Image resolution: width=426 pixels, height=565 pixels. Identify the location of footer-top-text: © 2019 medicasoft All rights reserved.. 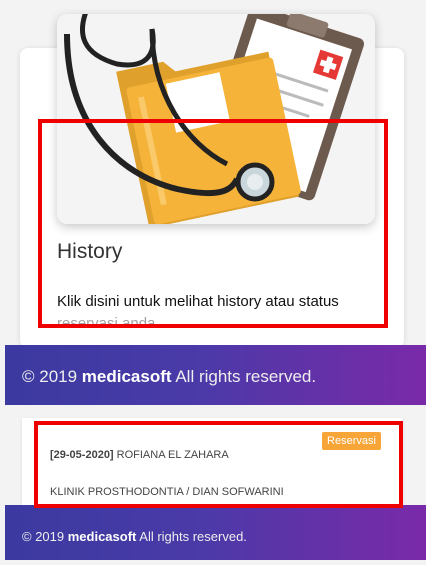
(169, 377).